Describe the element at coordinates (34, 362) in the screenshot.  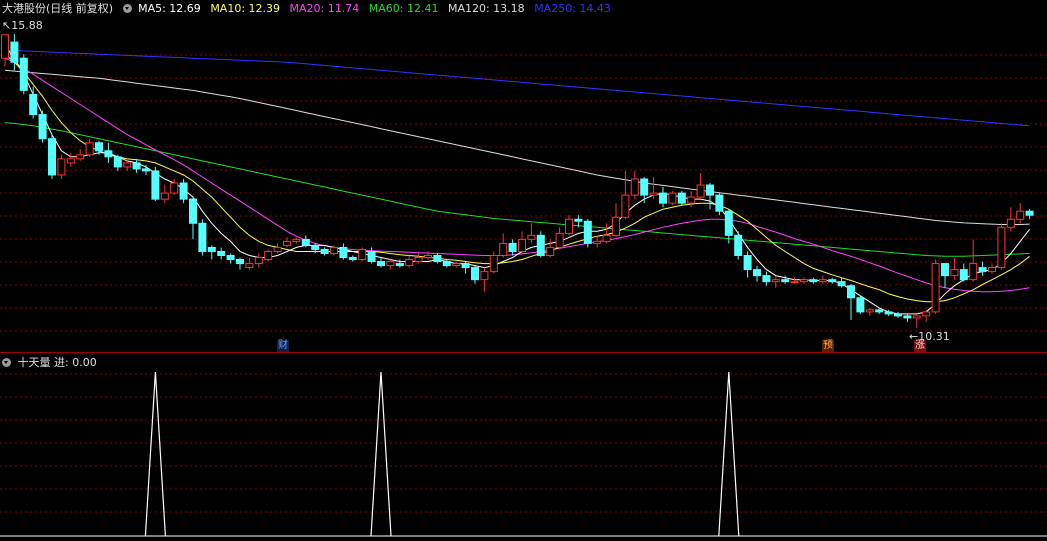
I see `indicator-name: 十天量` at that location.